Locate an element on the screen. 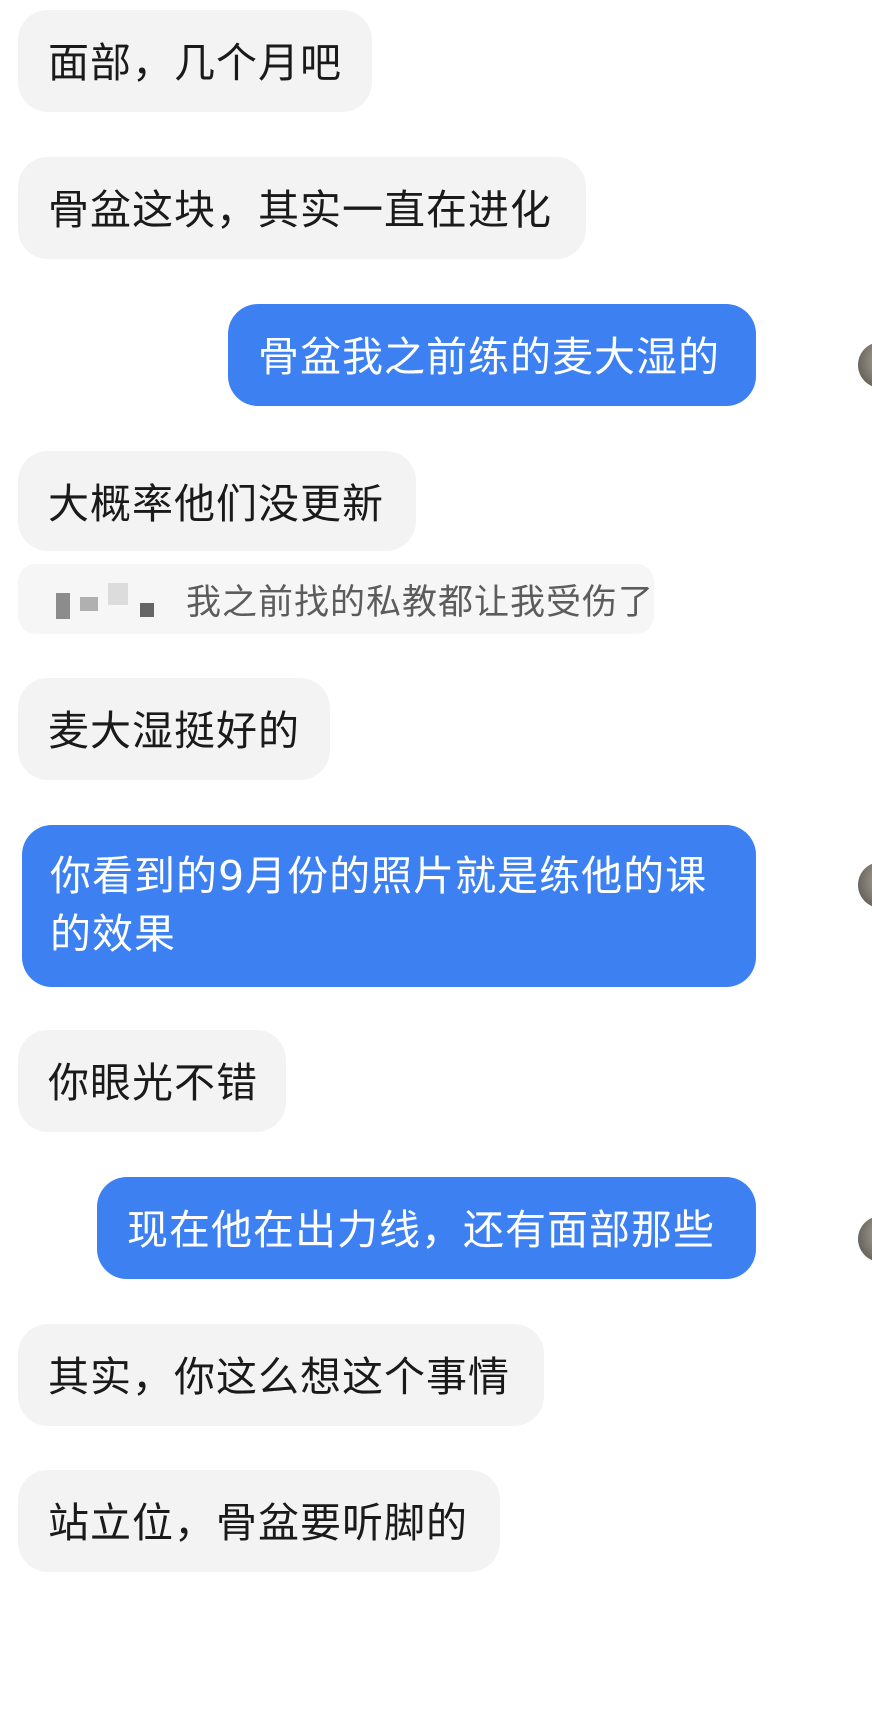  pixelated-name-icon is located at coordinates (116, 599).